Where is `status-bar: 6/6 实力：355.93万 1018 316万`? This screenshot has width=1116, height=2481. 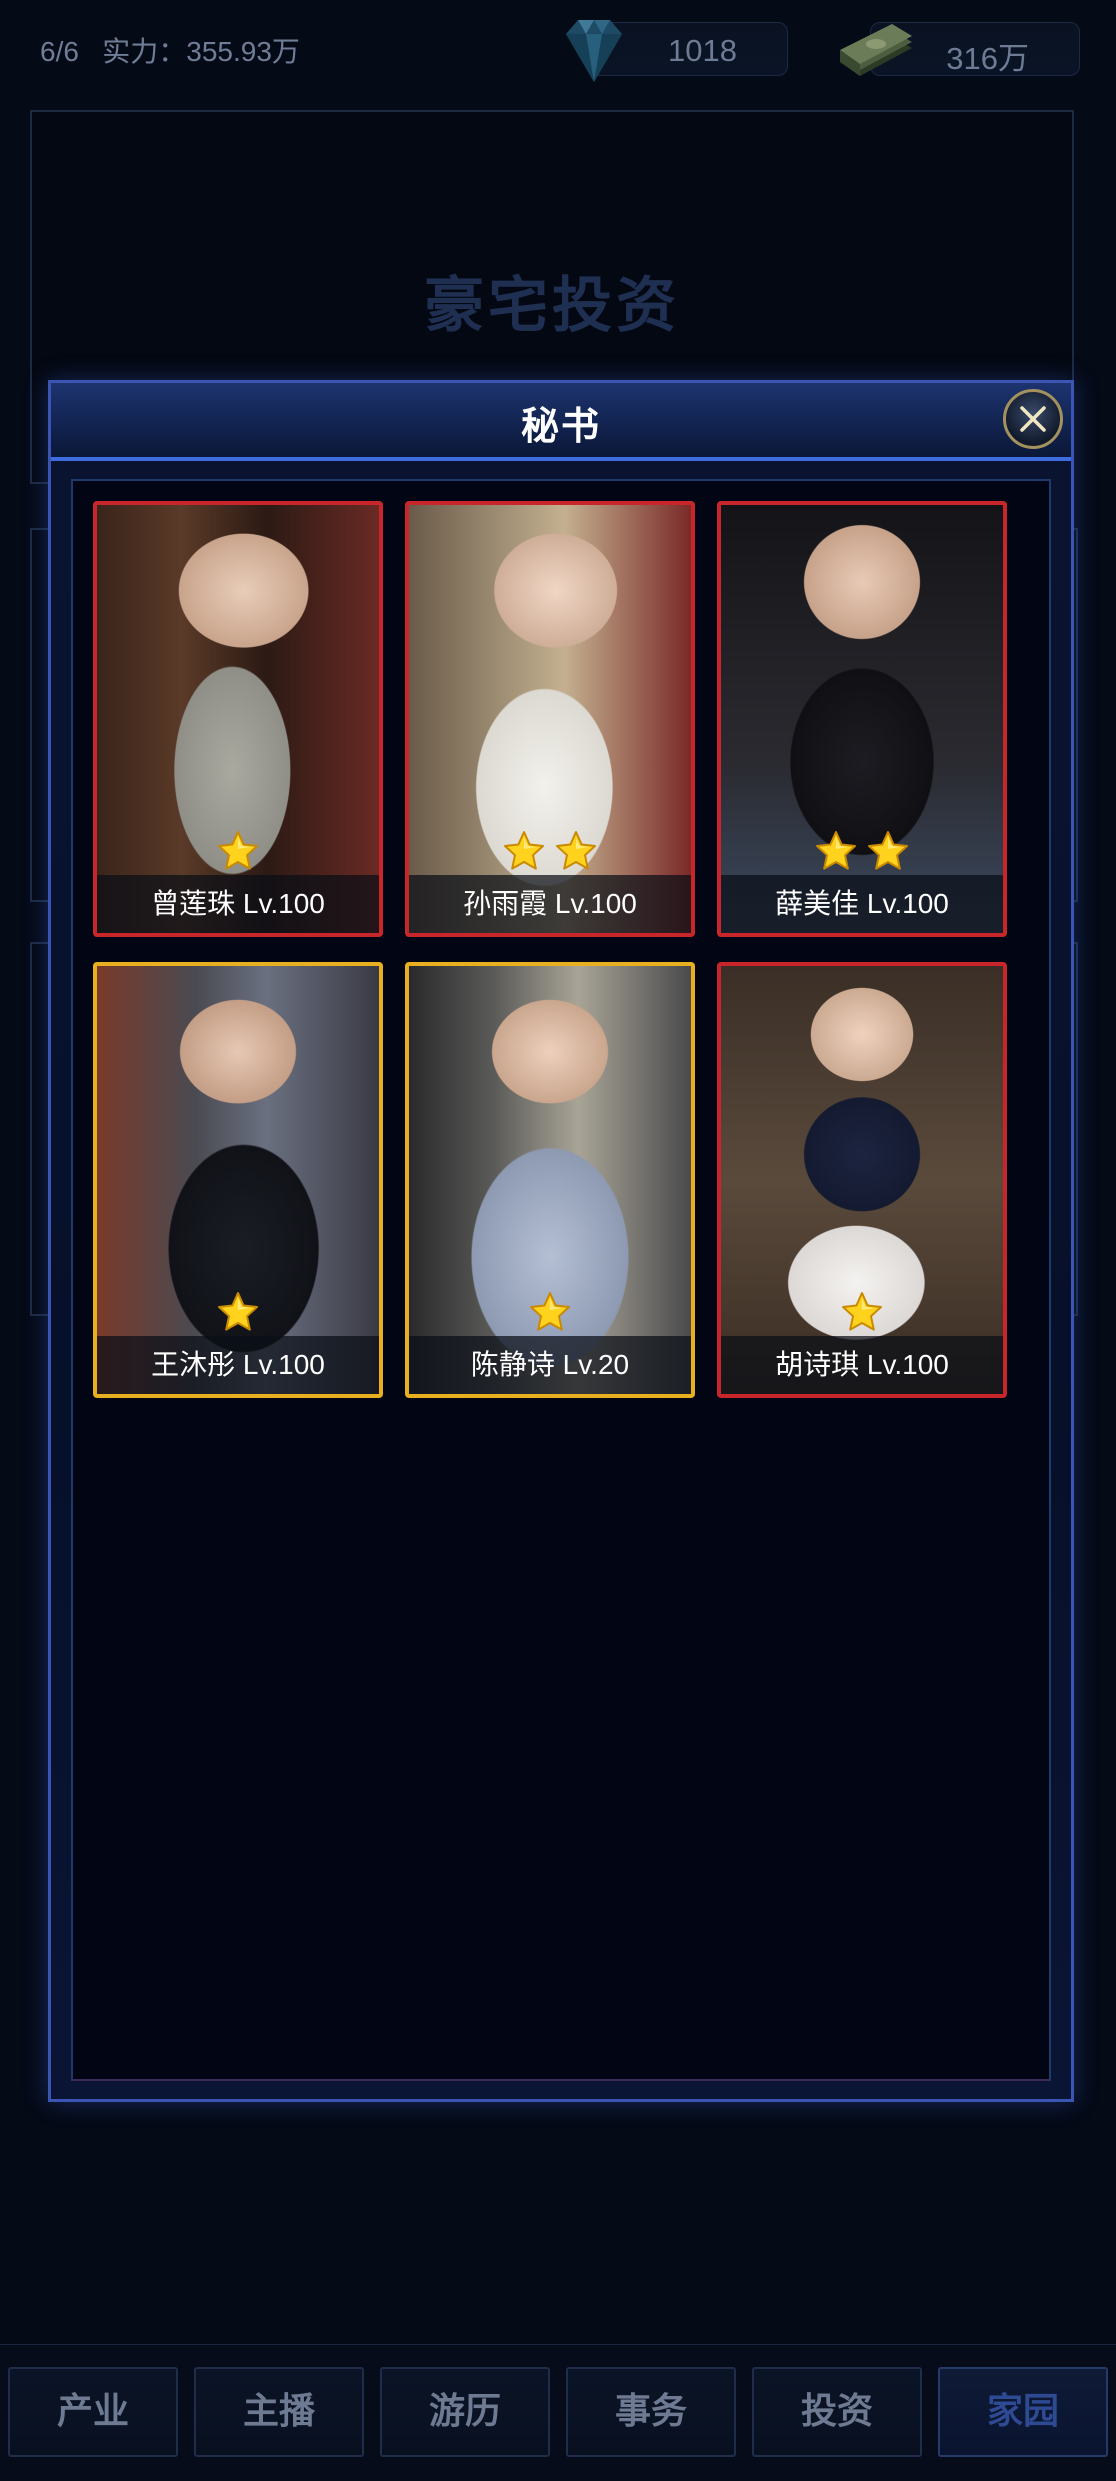 status-bar: 6/6 实力：355.93万 1018 316万 is located at coordinates (558, 50).